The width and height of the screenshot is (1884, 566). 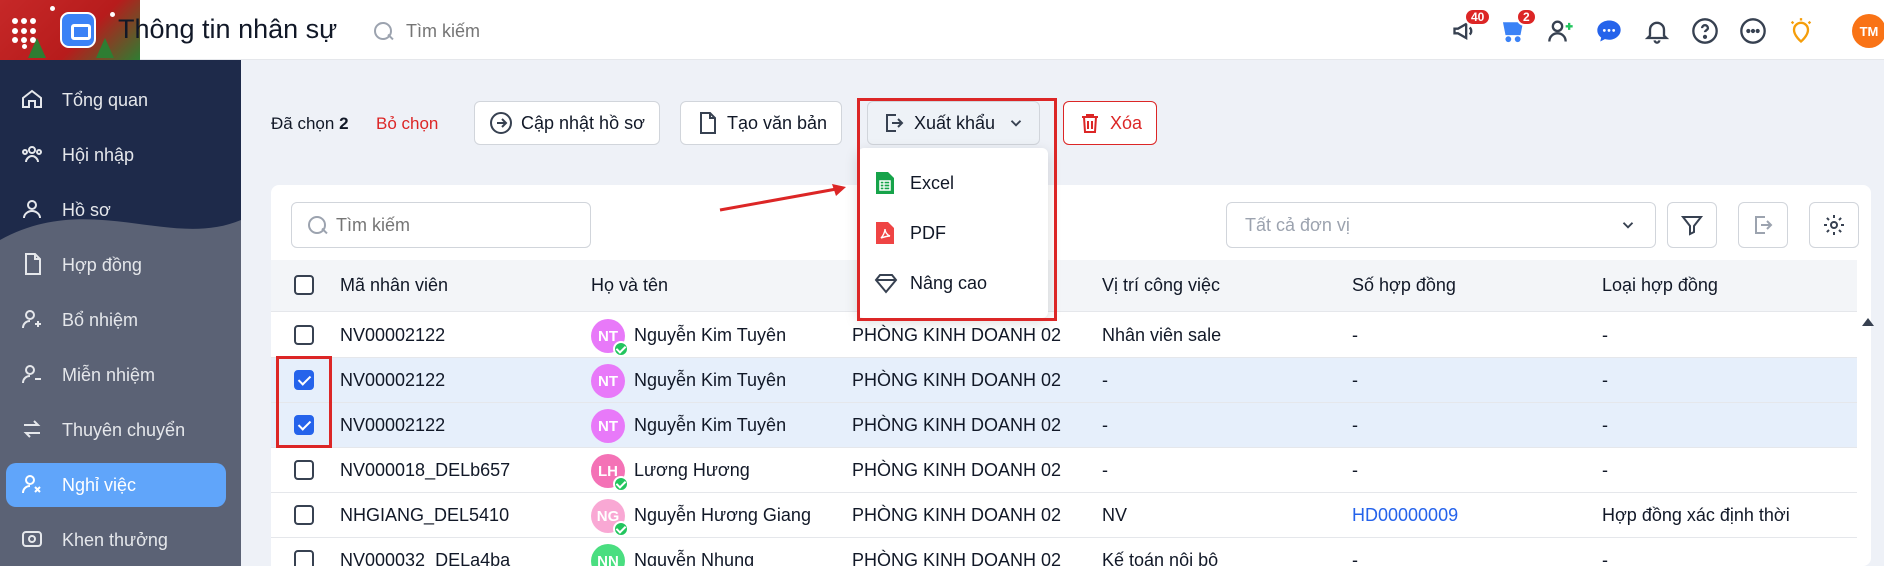 I want to click on table-search-input, so click(x=456, y=225).